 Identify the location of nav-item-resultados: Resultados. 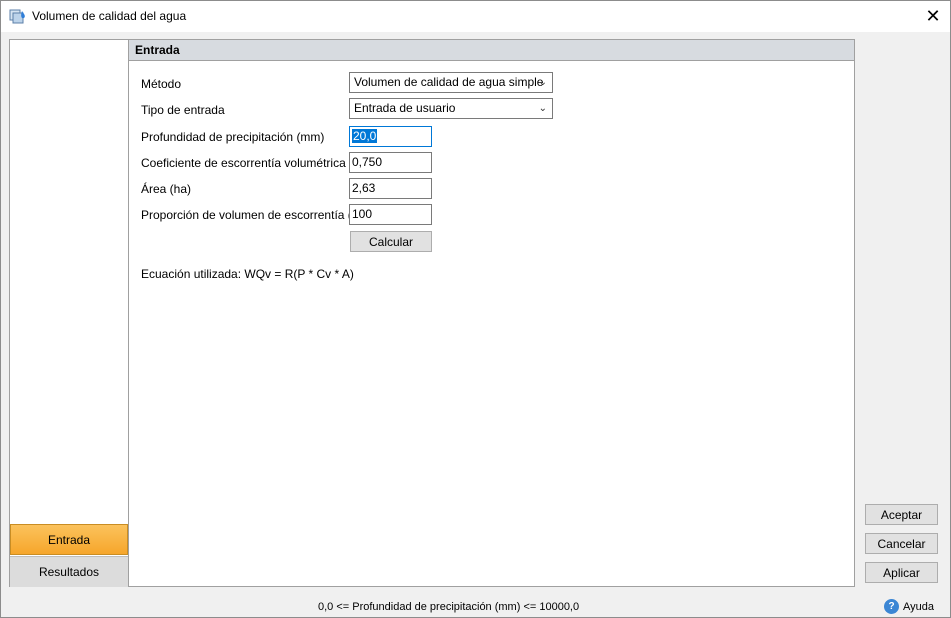
(69, 571).